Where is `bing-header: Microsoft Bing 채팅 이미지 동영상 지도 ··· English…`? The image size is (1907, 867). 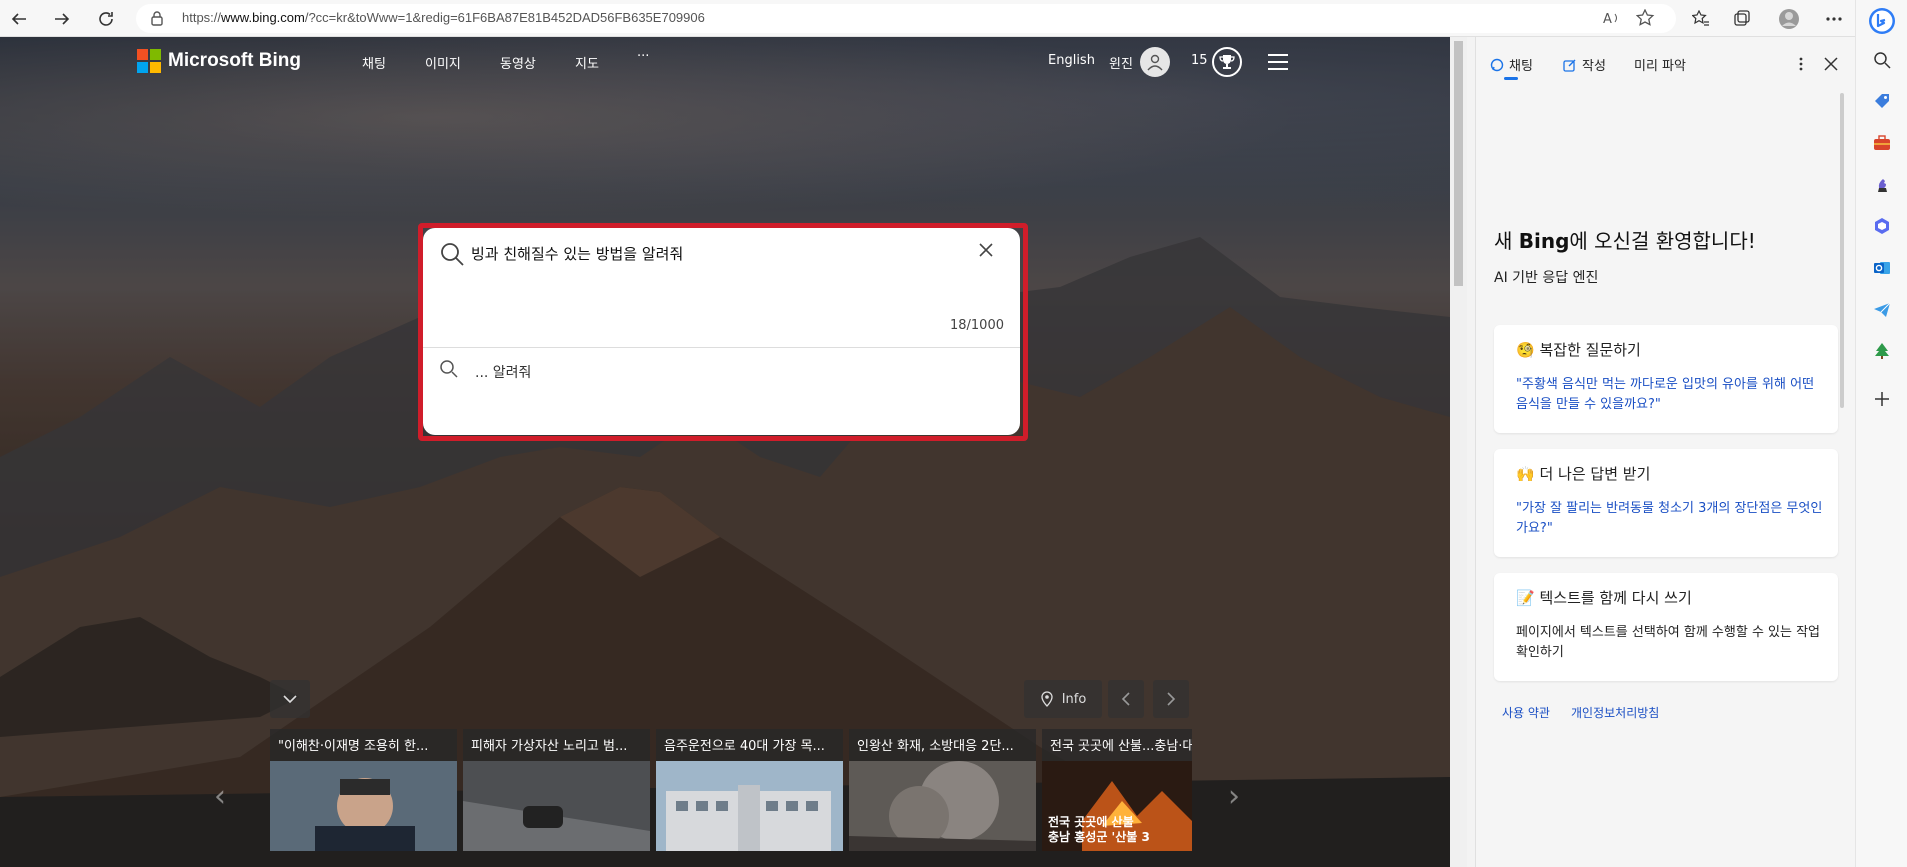 bing-header: Microsoft Bing 채팅 이미지 동영상 지도 ··· English… is located at coordinates (725, 62).